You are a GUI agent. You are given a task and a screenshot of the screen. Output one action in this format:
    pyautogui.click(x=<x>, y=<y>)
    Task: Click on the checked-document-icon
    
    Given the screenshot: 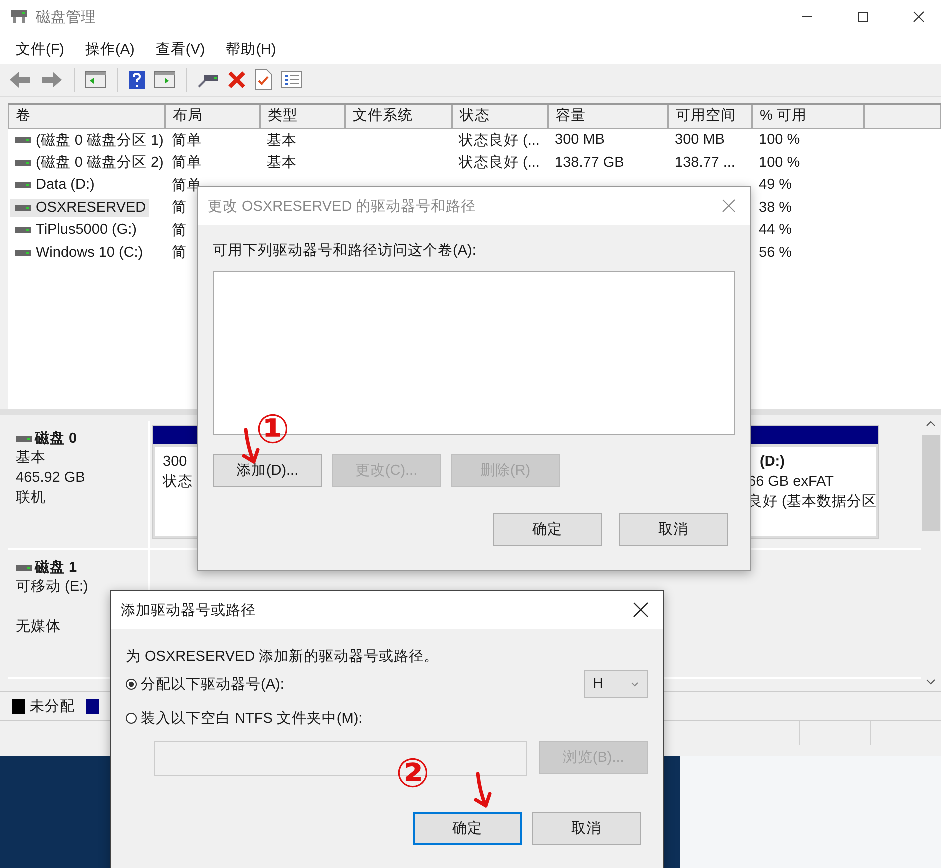 What is the action you would take?
    pyautogui.click(x=264, y=80)
    